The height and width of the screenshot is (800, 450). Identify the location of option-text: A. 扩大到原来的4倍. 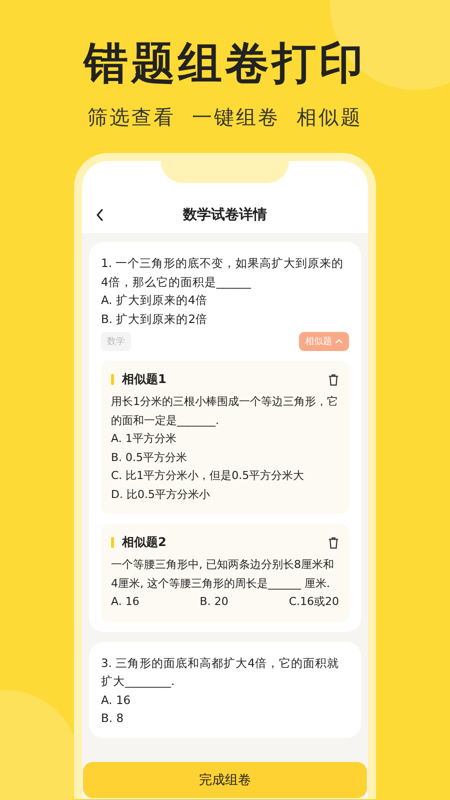
(154, 300).